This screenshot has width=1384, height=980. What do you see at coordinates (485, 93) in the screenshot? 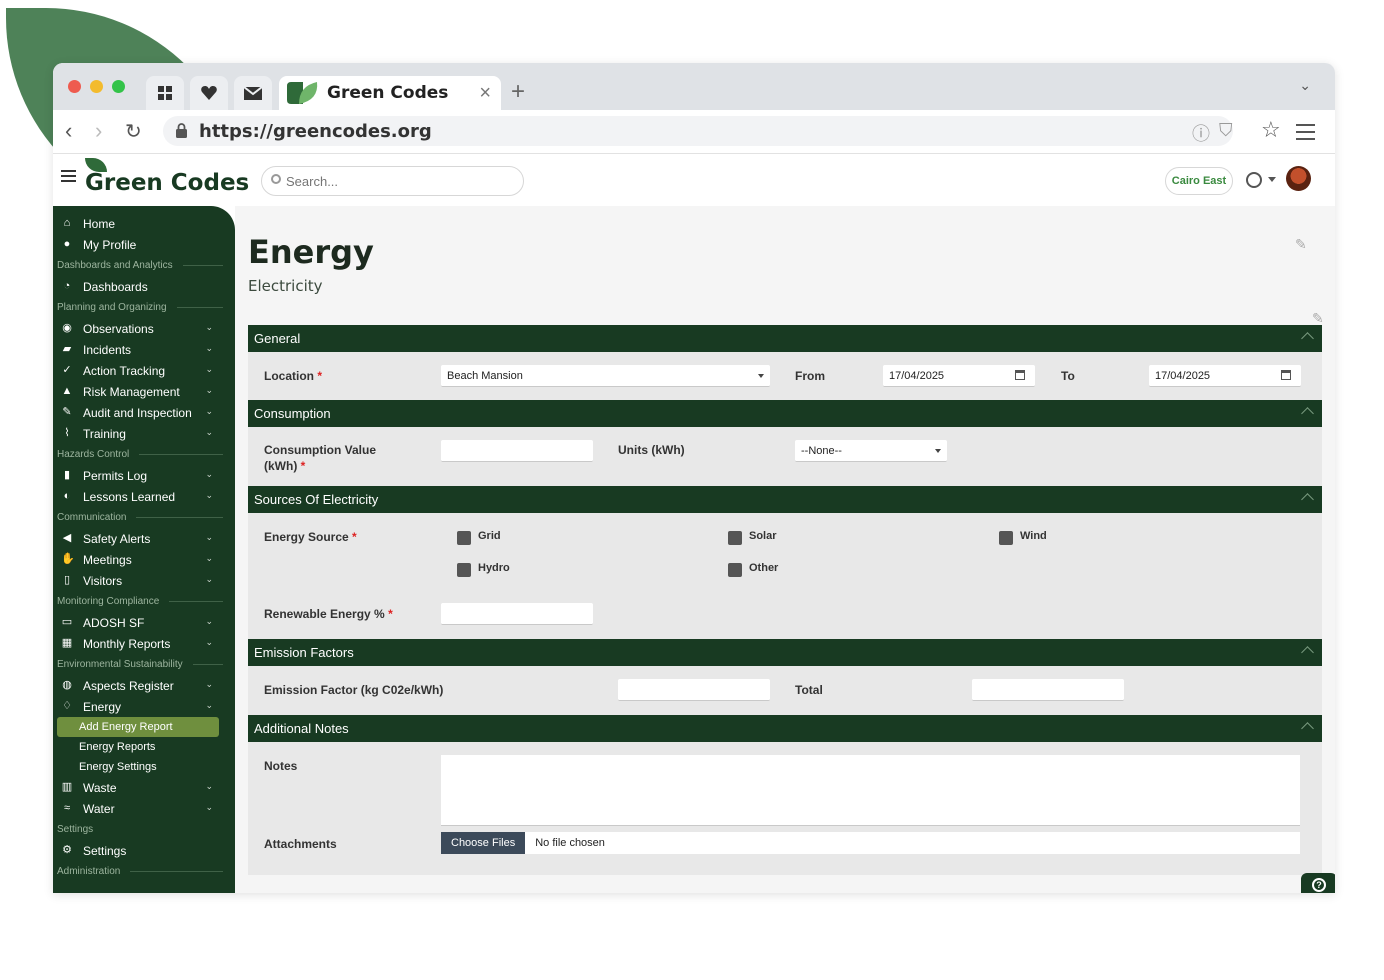
I see `close-tab-icon: ×` at bounding box center [485, 93].